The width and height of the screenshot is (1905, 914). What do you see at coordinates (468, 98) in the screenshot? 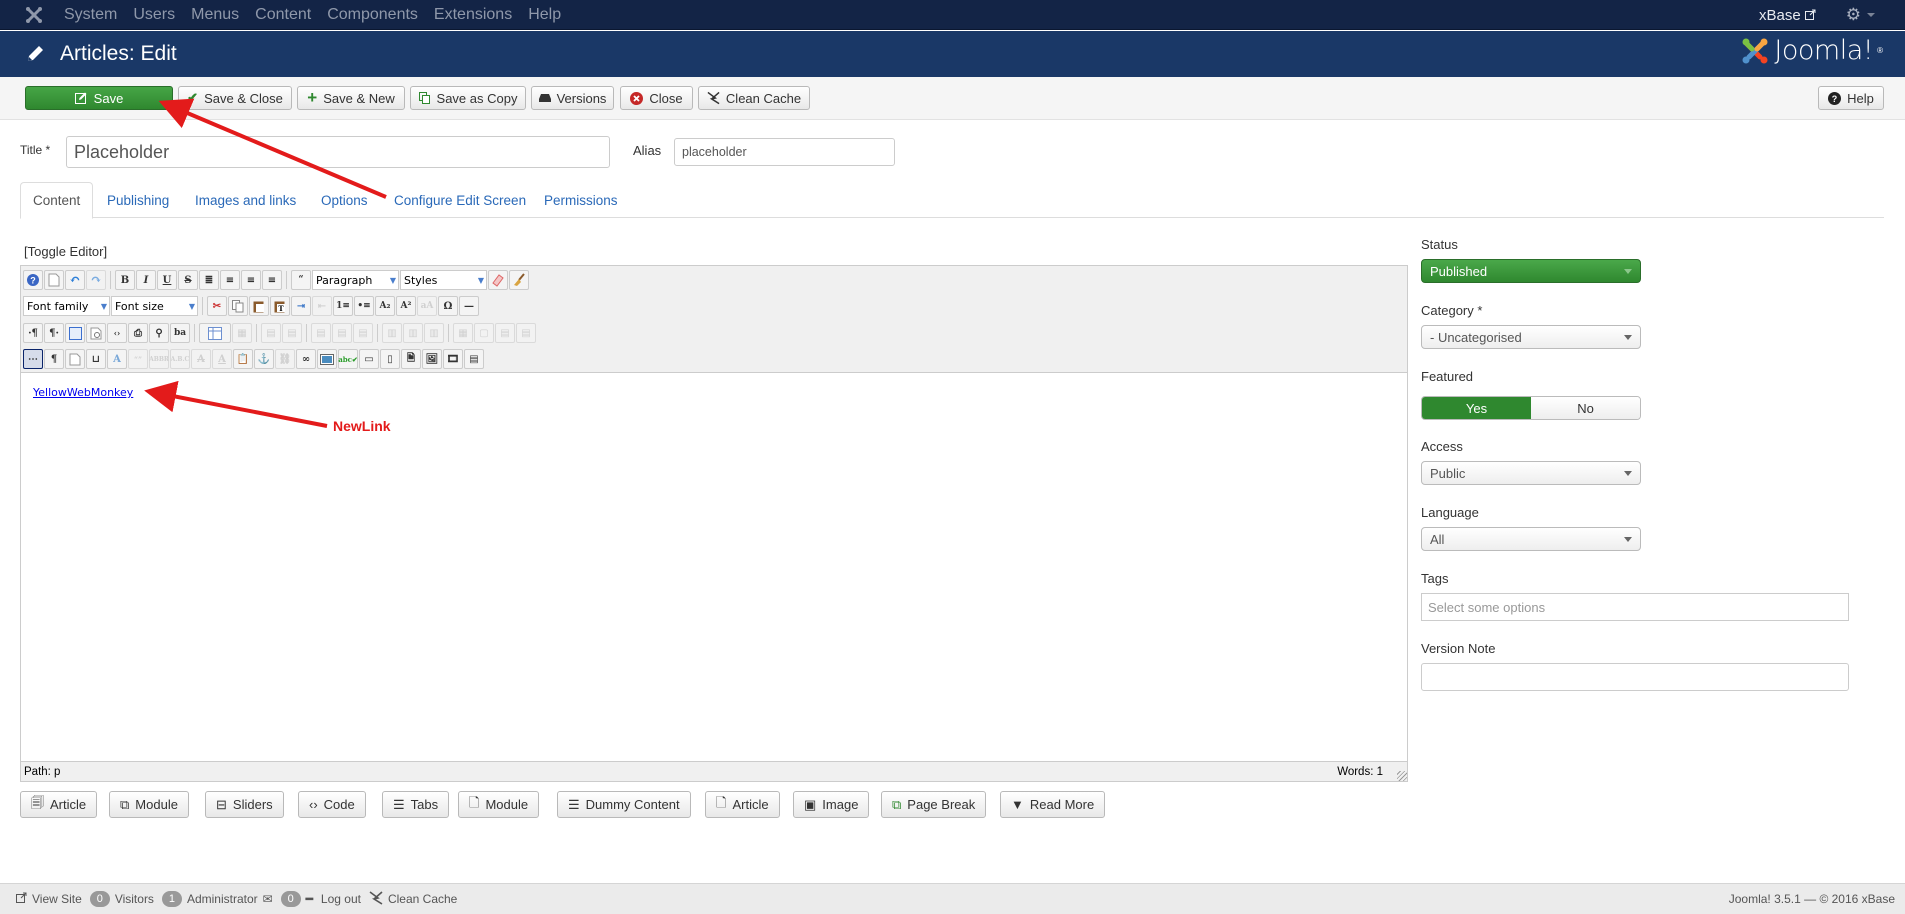
I see `save-as-copy-button: Save as Copy` at bounding box center [468, 98].